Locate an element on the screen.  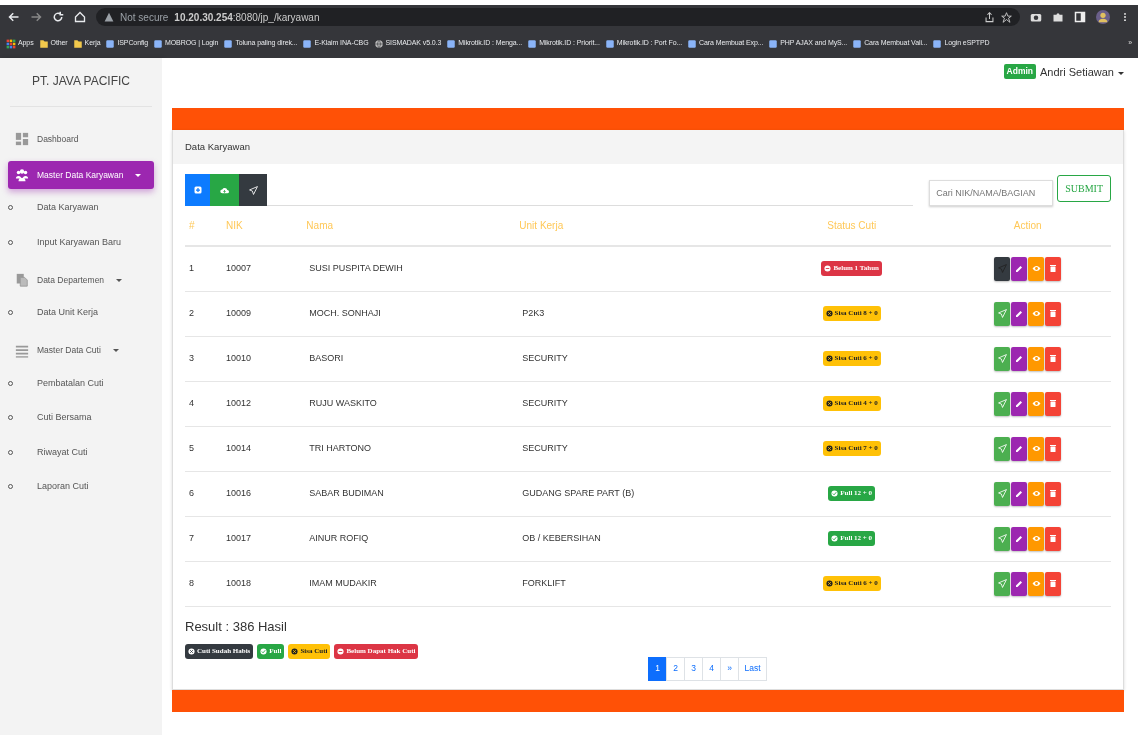
page-link: Last is located at coordinates (752, 668).